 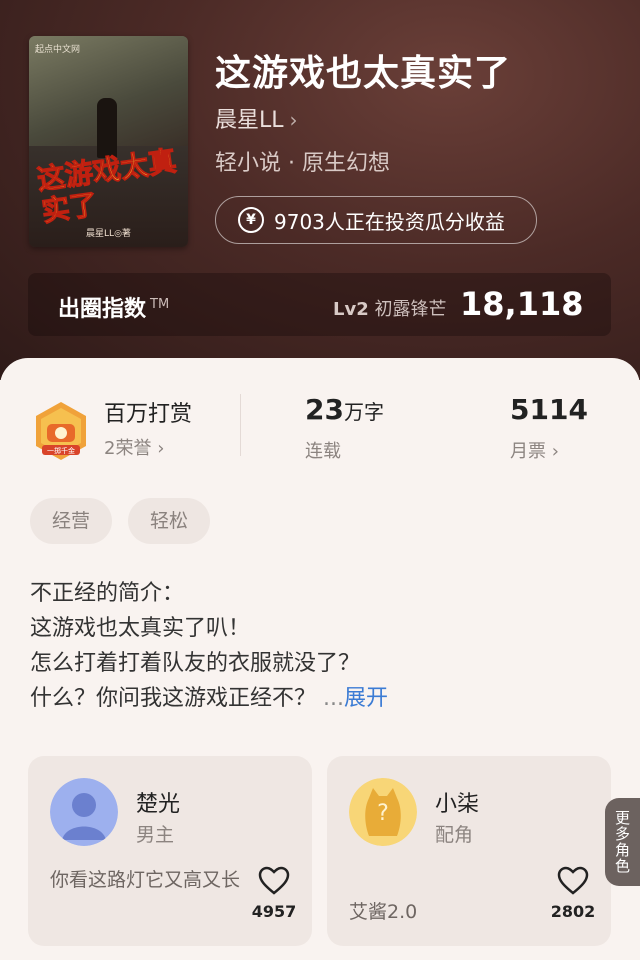 What do you see at coordinates (195, 663) in the screenshot?
I see `intro-line: 怎么打着打着队友的衣服就没了？` at bounding box center [195, 663].